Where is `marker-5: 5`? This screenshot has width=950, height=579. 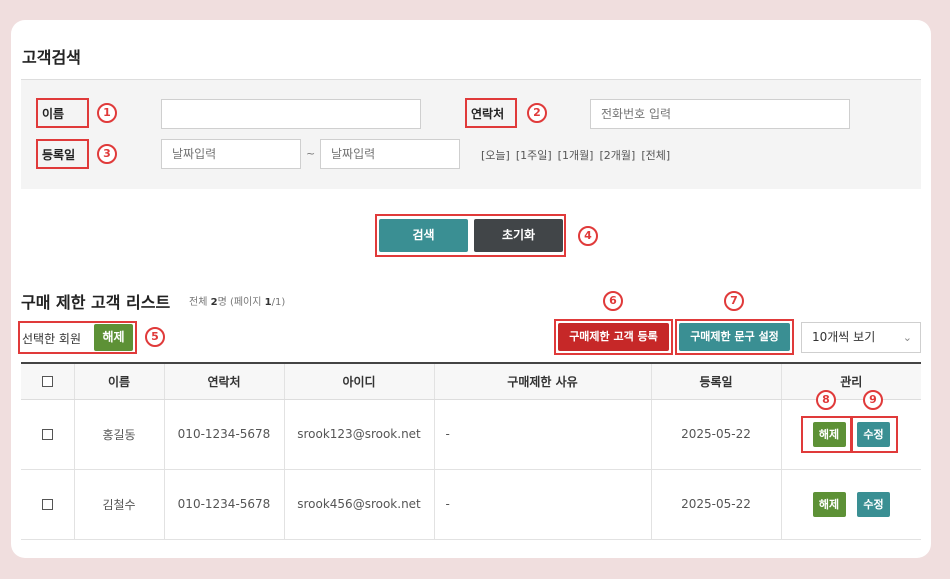 marker-5: 5 is located at coordinates (155, 337).